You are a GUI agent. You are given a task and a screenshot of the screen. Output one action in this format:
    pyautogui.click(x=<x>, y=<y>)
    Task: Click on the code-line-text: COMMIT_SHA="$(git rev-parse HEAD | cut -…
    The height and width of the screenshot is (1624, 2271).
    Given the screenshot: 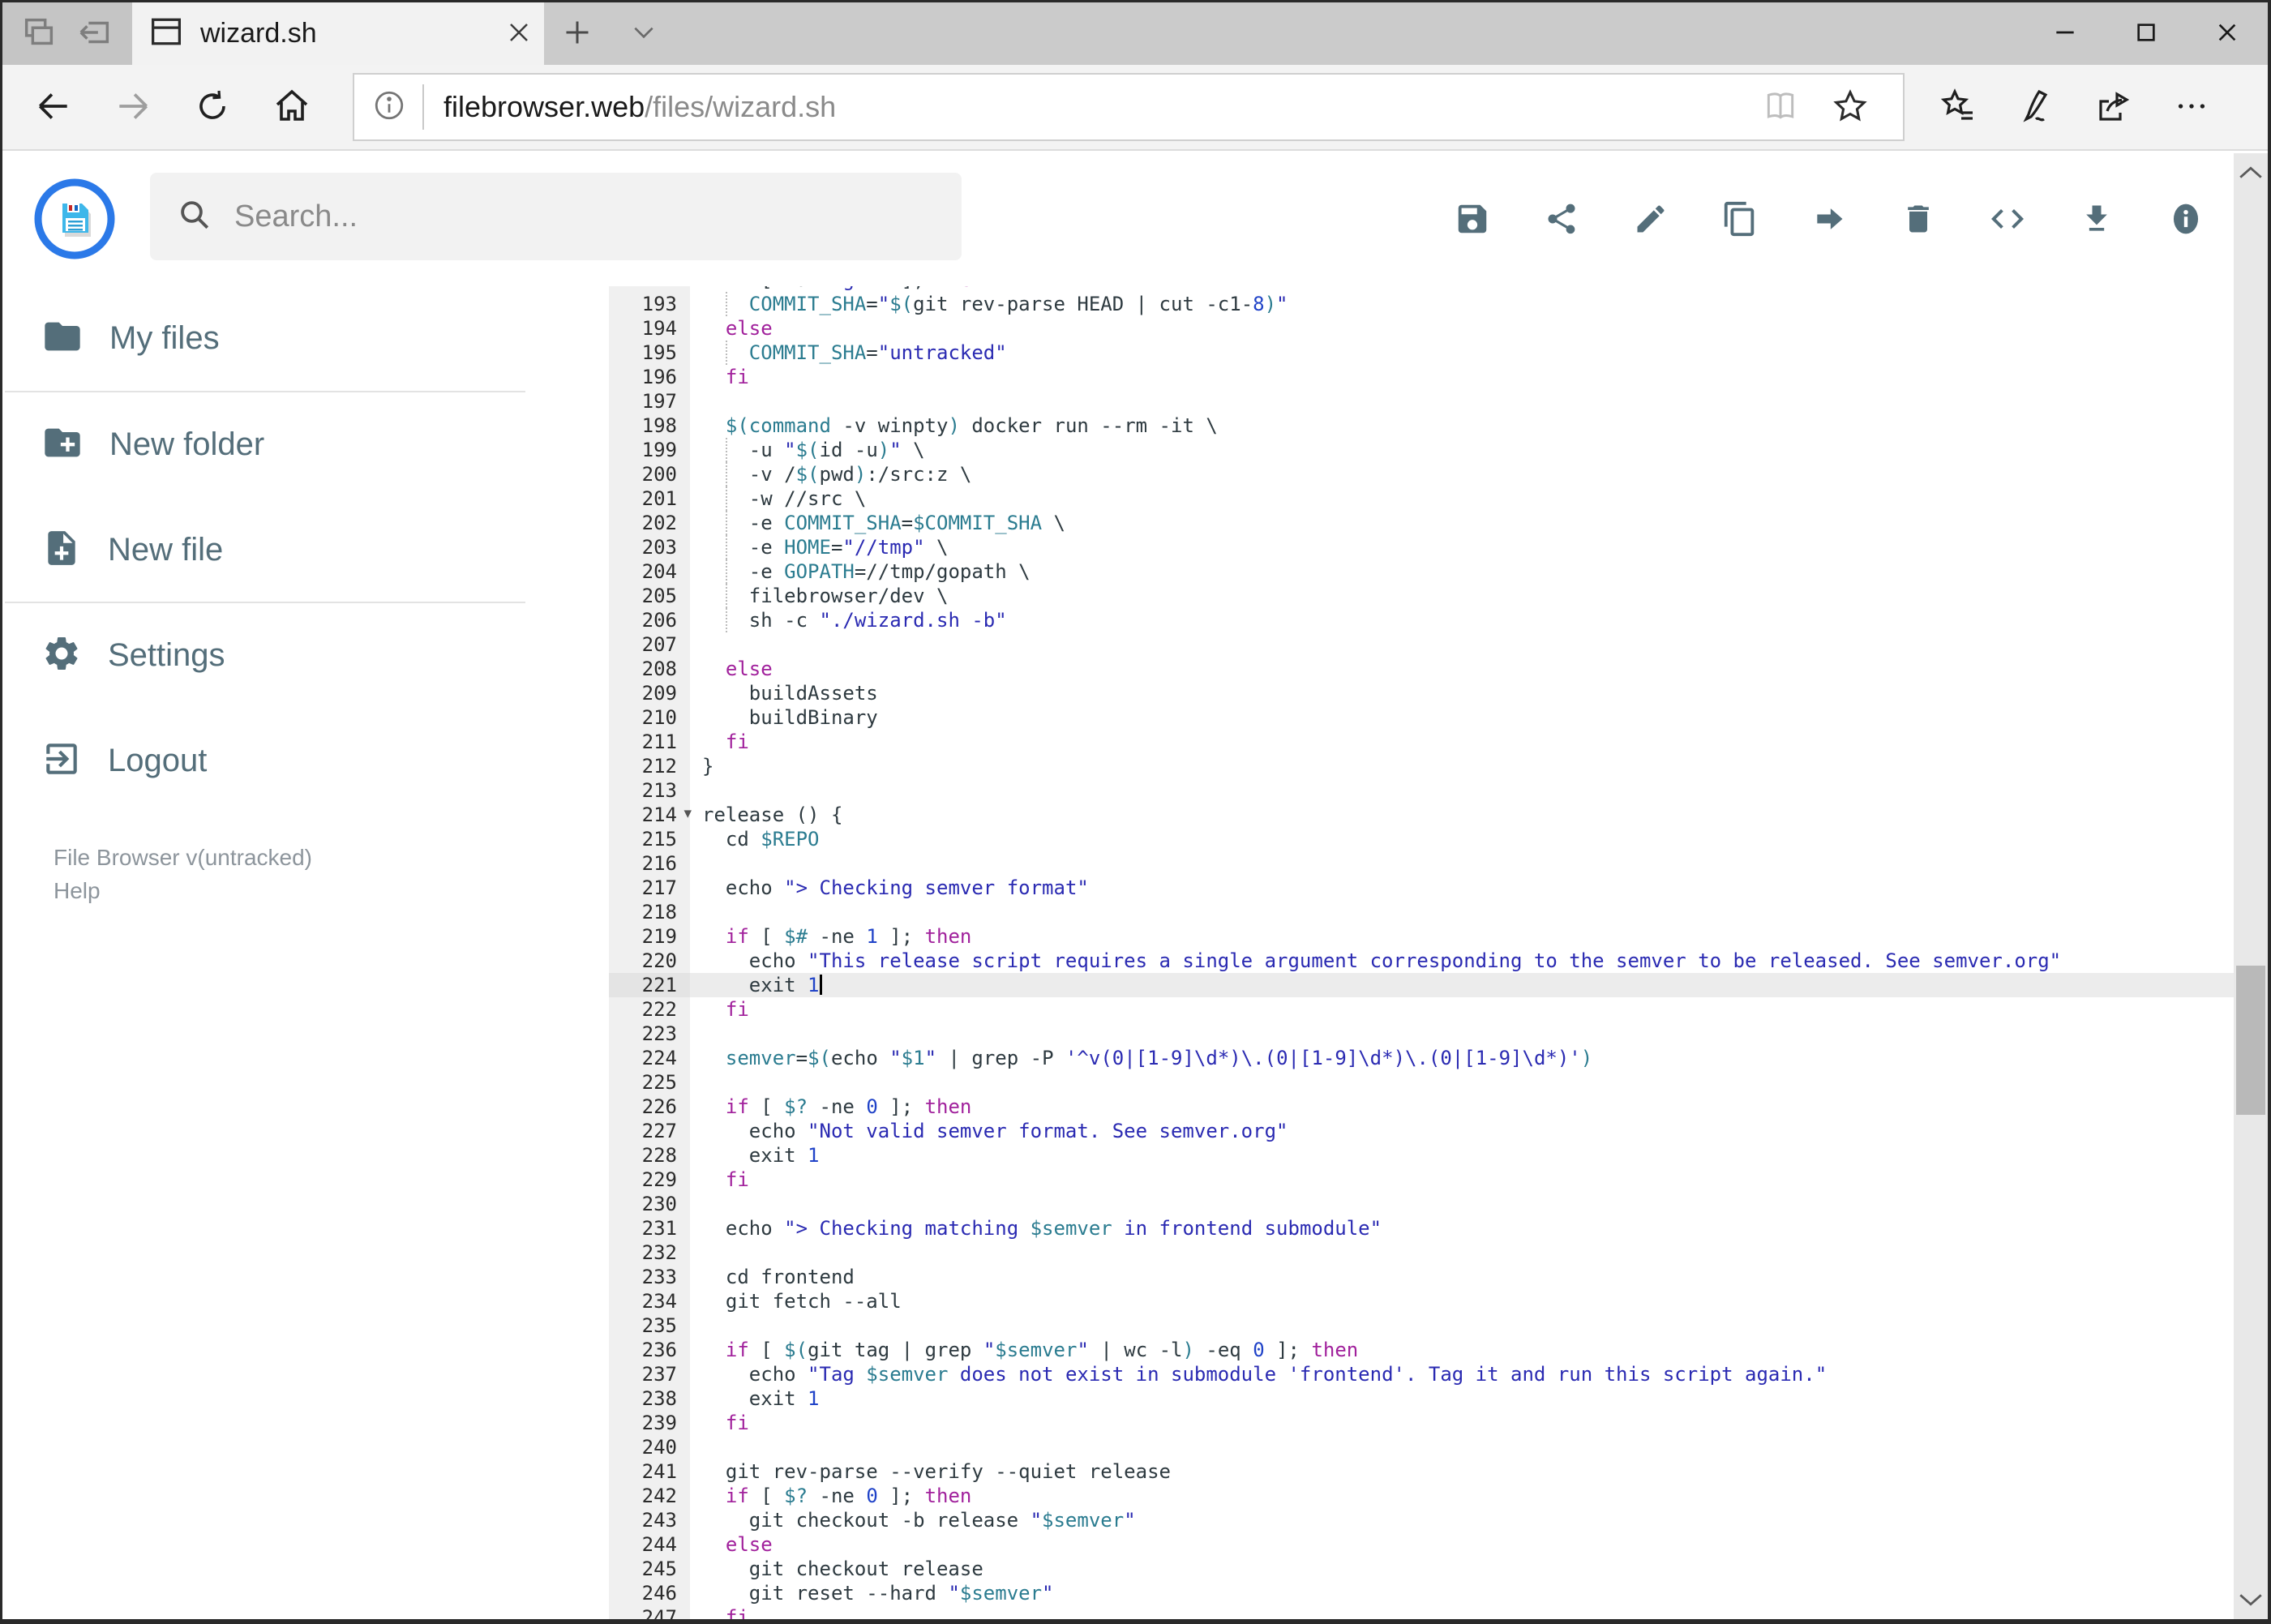 What is the action you would take?
    pyautogui.click(x=1462, y=304)
    